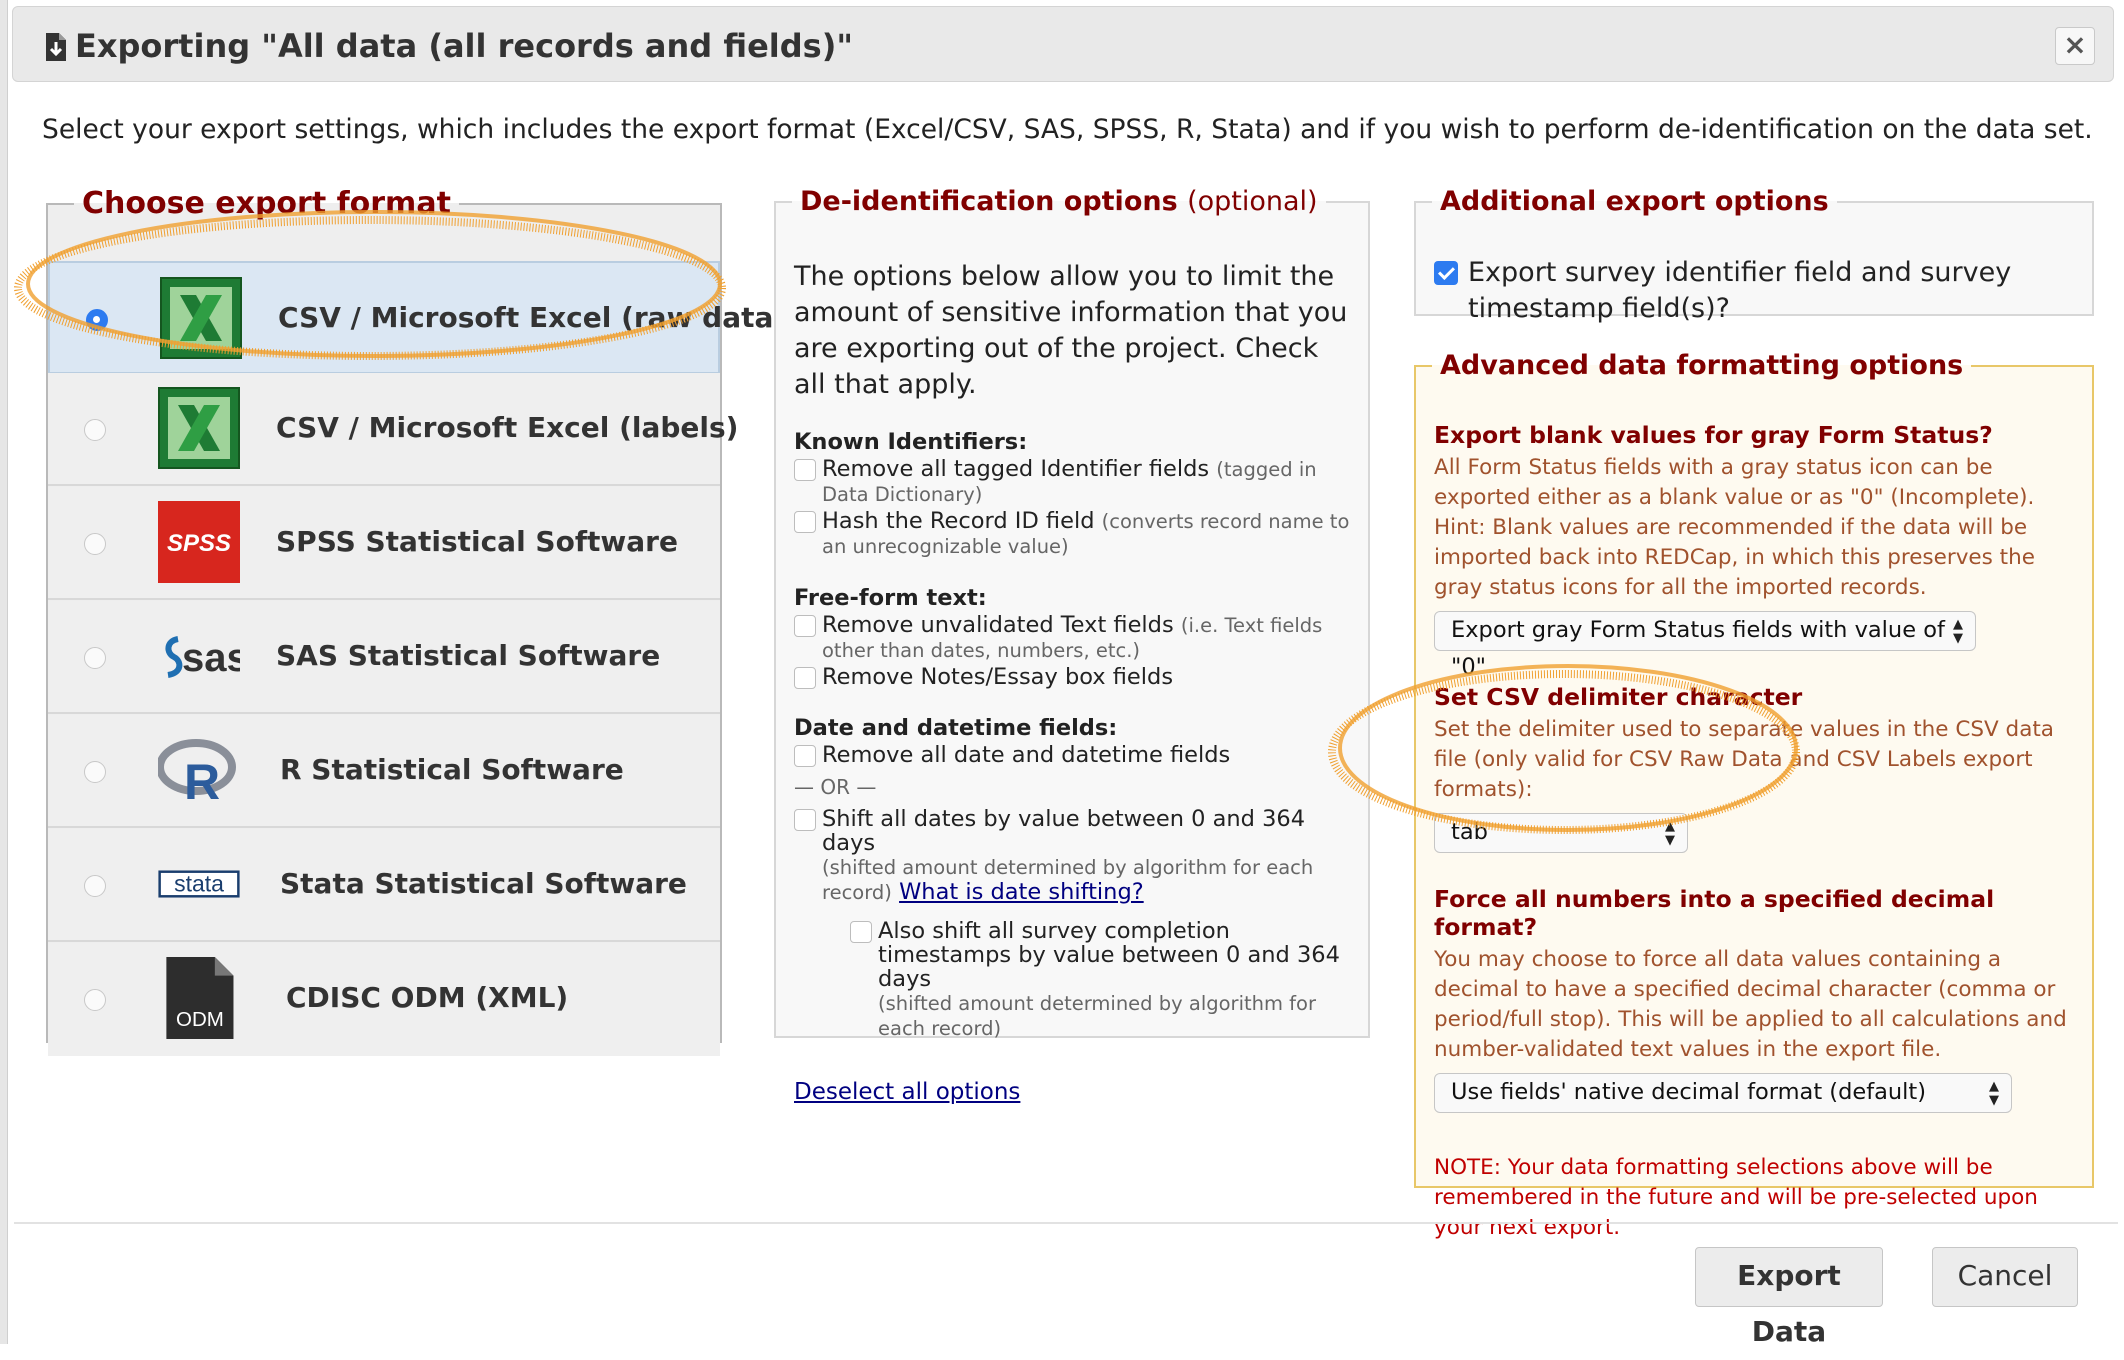 Image resolution: width=2124 pixels, height=1360 pixels. What do you see at coordinates (907, 1092) in the screenshot?
I see `deselect-all-link: Deselect all options` at bounding box center [907, 1092].